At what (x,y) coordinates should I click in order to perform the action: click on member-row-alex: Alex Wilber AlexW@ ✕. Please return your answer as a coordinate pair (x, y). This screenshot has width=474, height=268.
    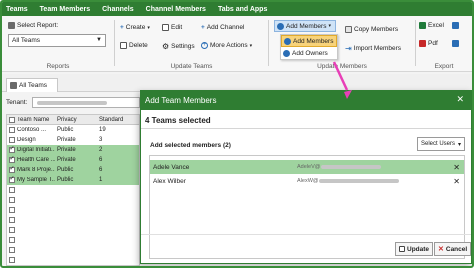
    Looking at the image, I should click on (307, 181).